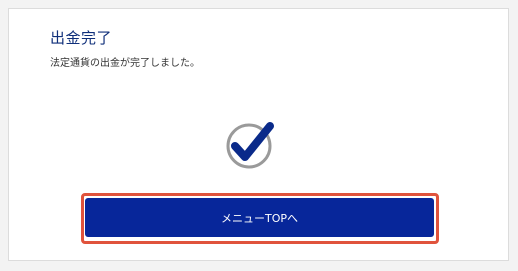 The image size is (518, 271). I want to click on menu-top-button: メニューTOPへ, so click(259, 217).